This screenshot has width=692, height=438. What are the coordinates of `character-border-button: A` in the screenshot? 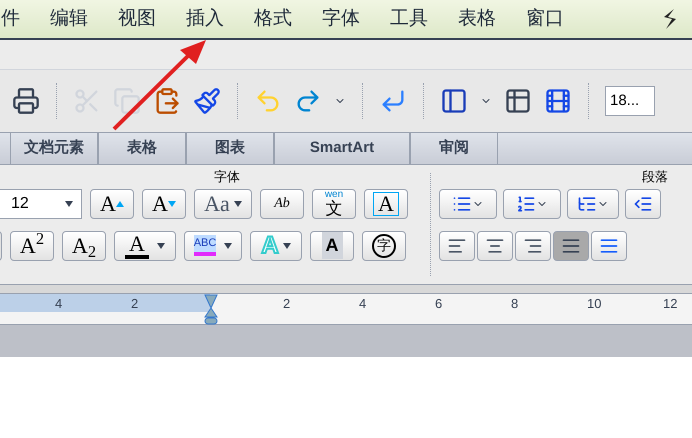 It's located at (386, 203).